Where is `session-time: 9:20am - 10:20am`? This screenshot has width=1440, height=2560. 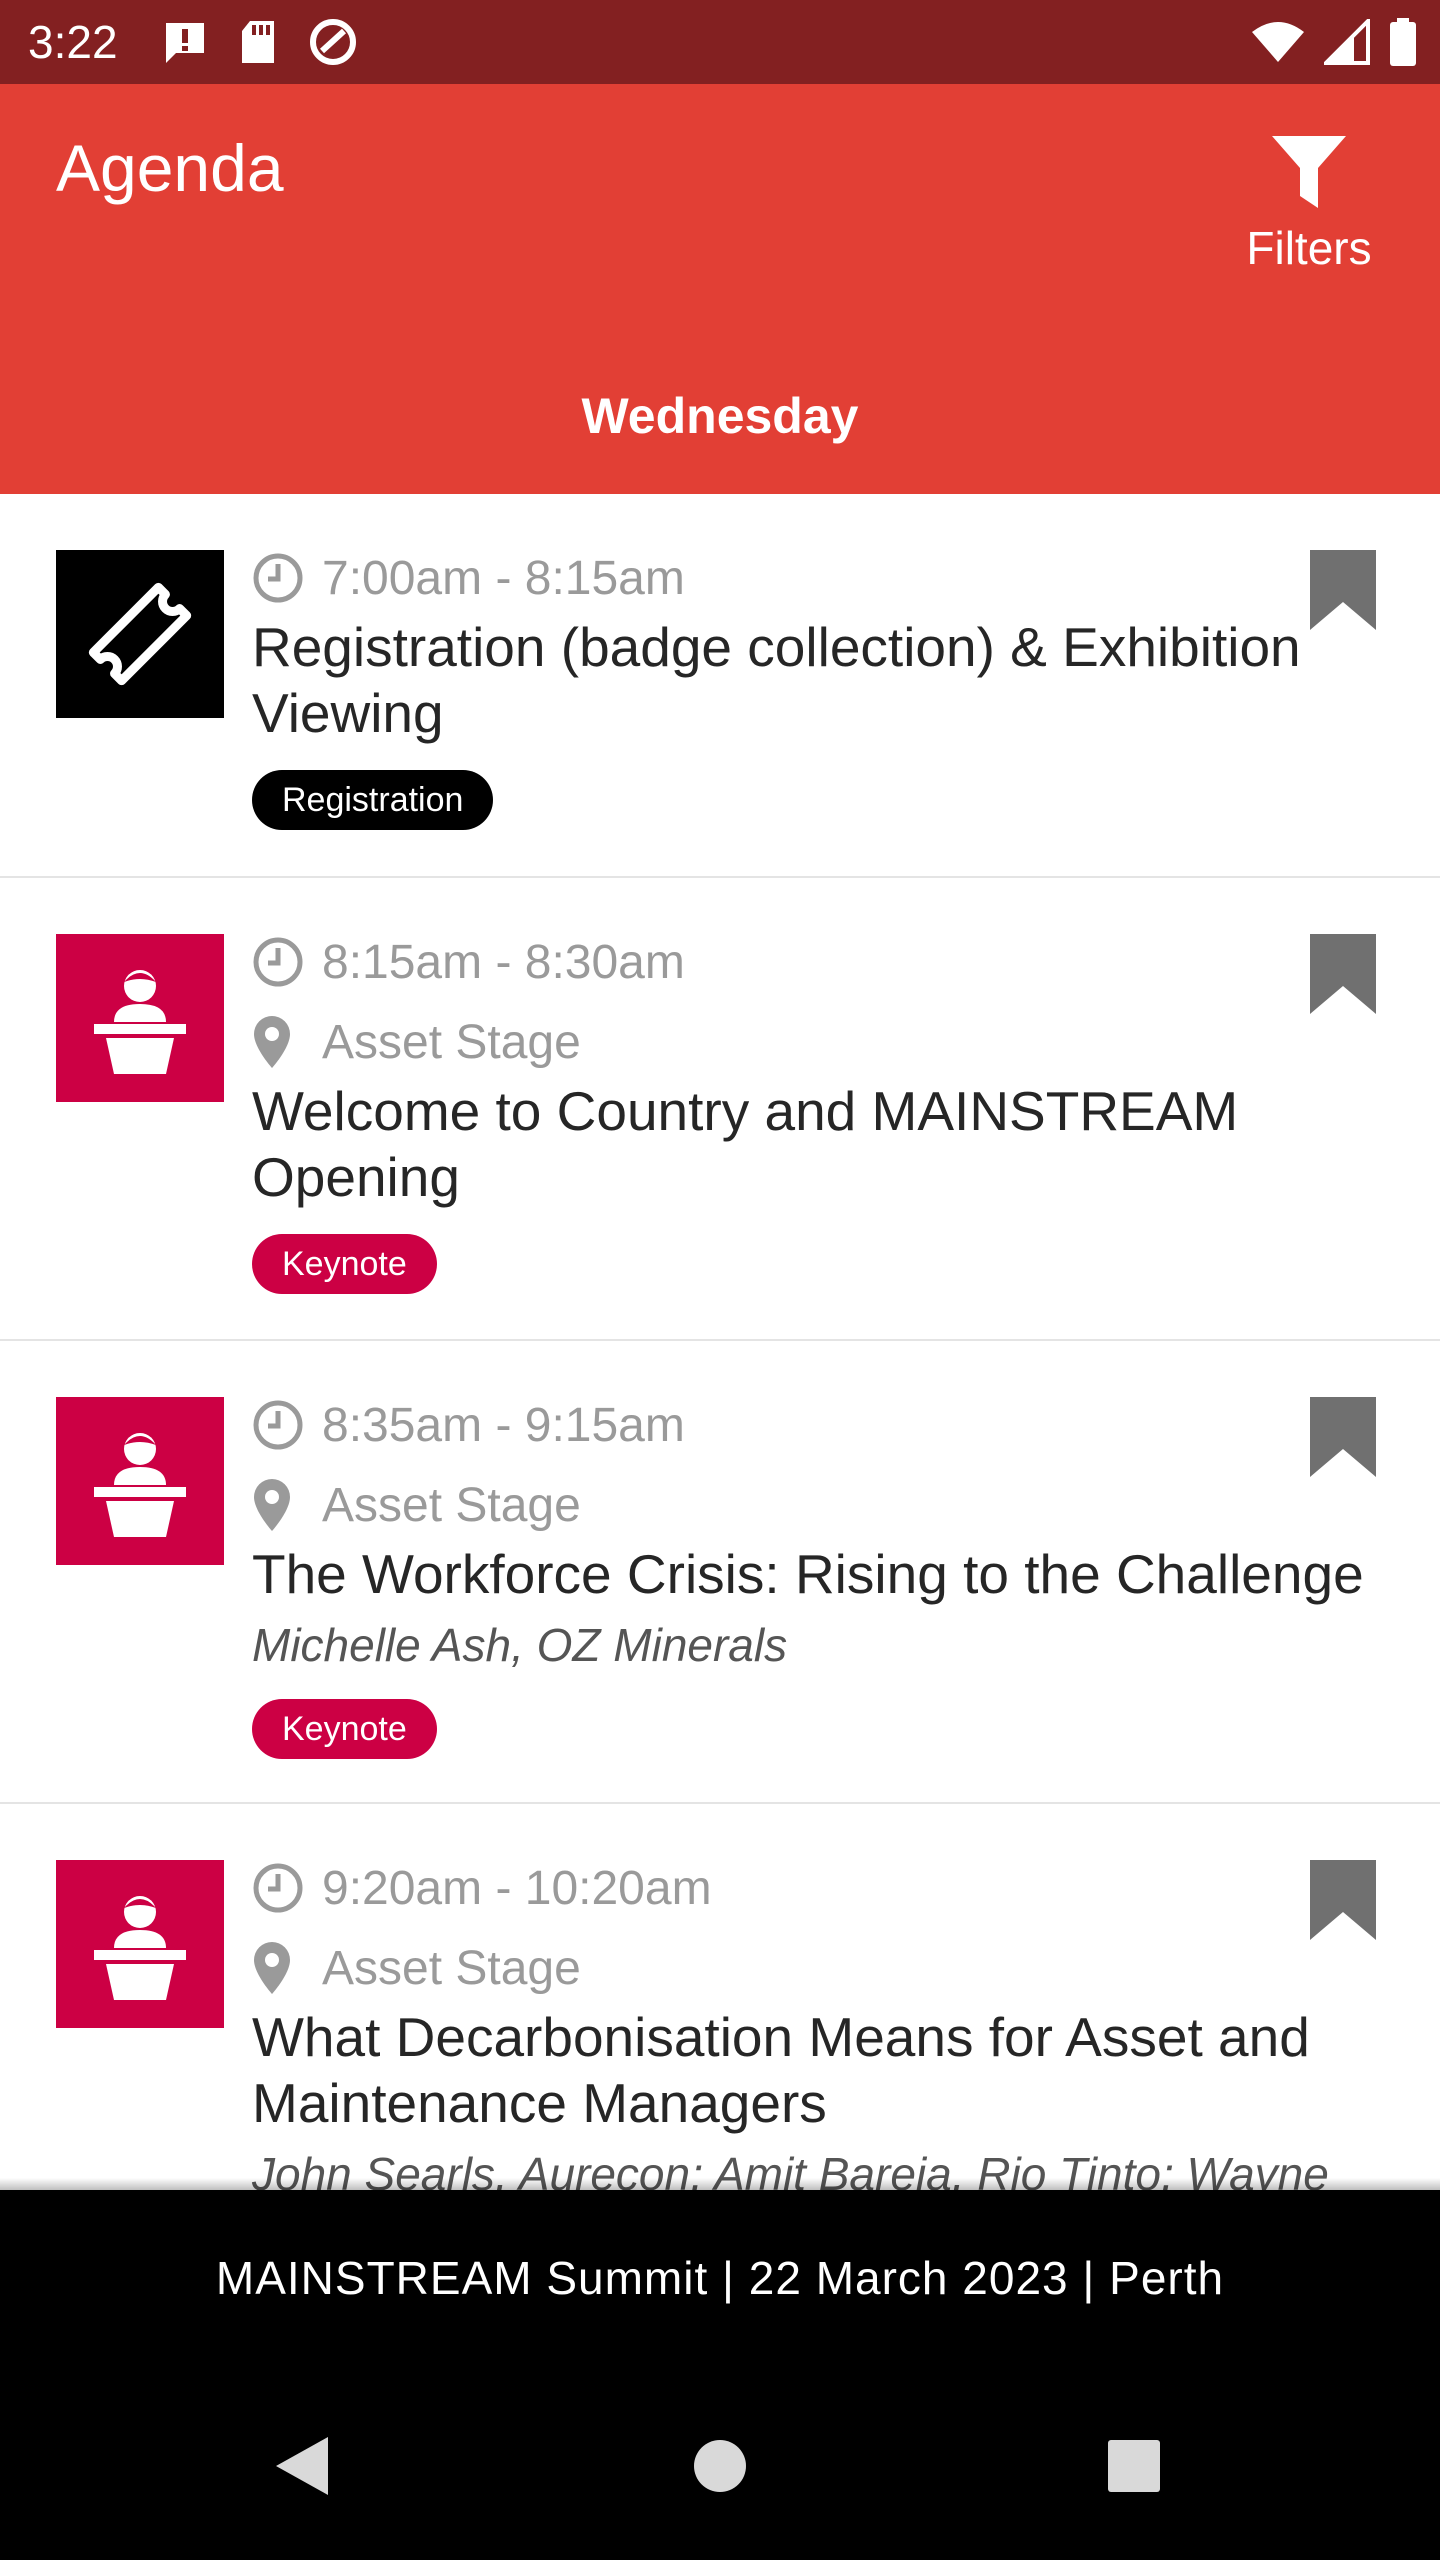 session-time: 9:20am - 10:20am is located at coordinates (517, 1888).